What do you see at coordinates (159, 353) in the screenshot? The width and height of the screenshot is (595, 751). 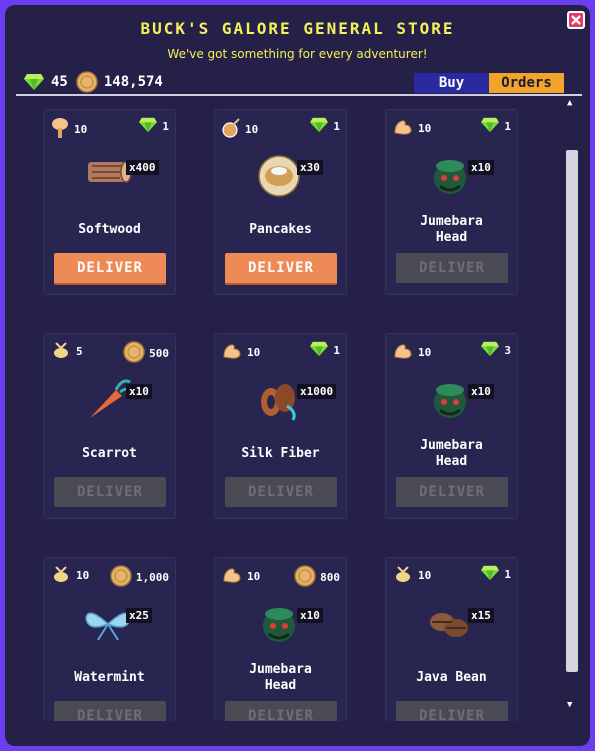 I see `reward-amount: 500` at bounding box center [159, 353].